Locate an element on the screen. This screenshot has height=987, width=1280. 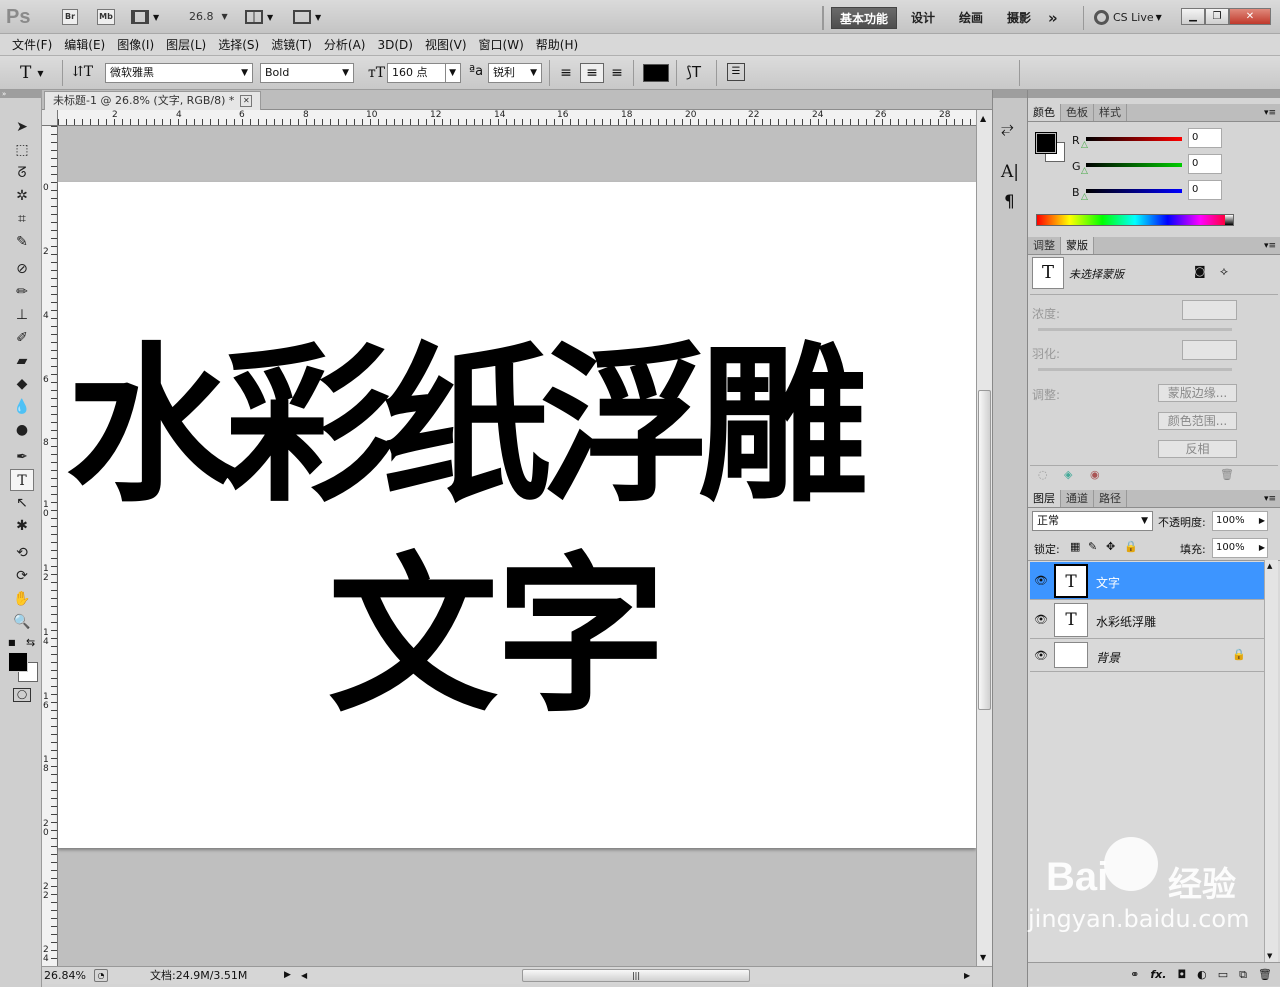
menu-image: 图像(I) is located at coordinates (135, 45).